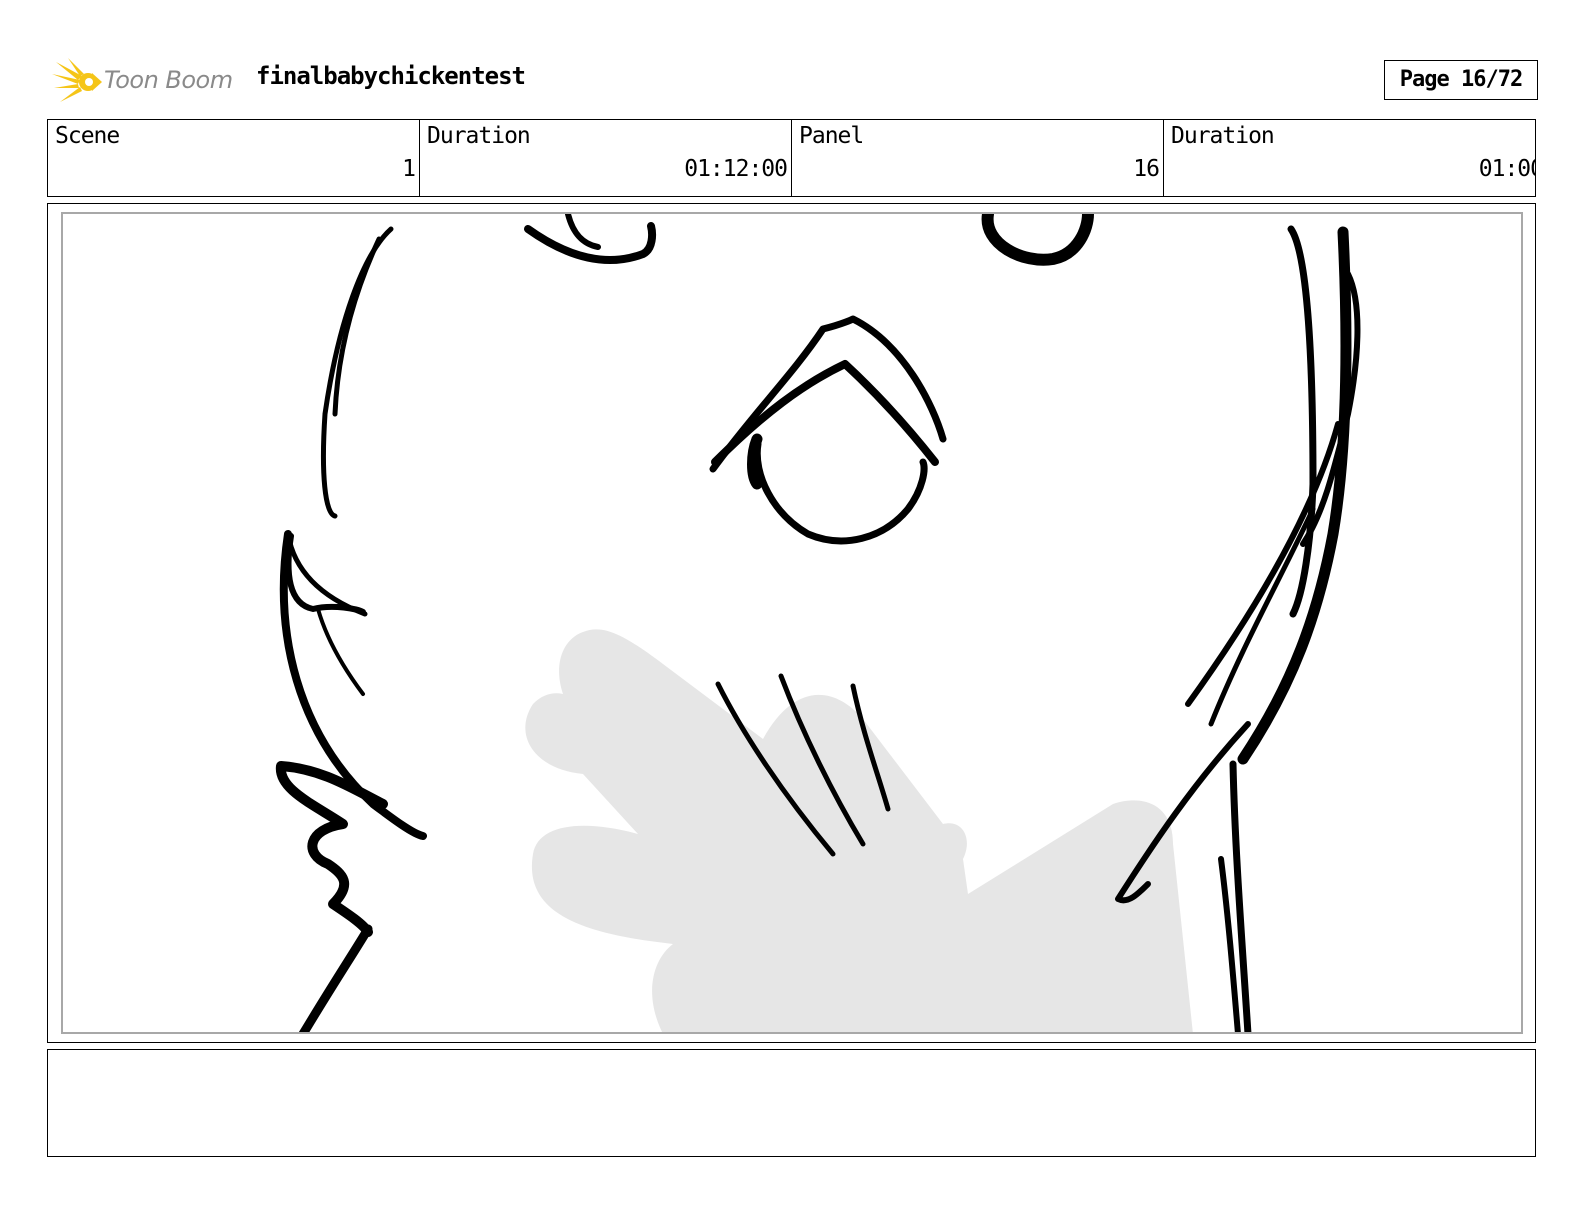 This screenshot has width=1584, height=1224. What do you see at coordinates (583, 232) in the screenshot?
I see `sketch-eye-left-inner` at bounding box center [583, 232].